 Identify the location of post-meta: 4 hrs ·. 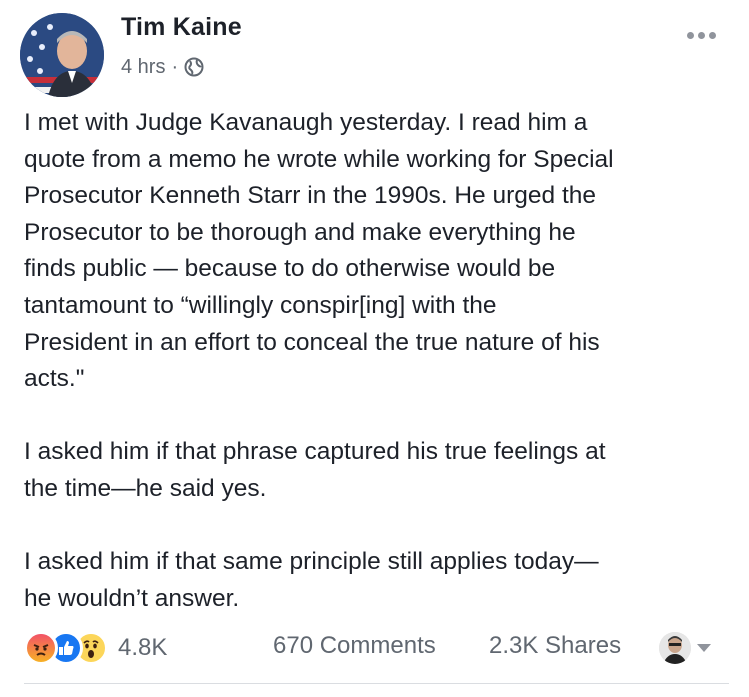
(162, 67).